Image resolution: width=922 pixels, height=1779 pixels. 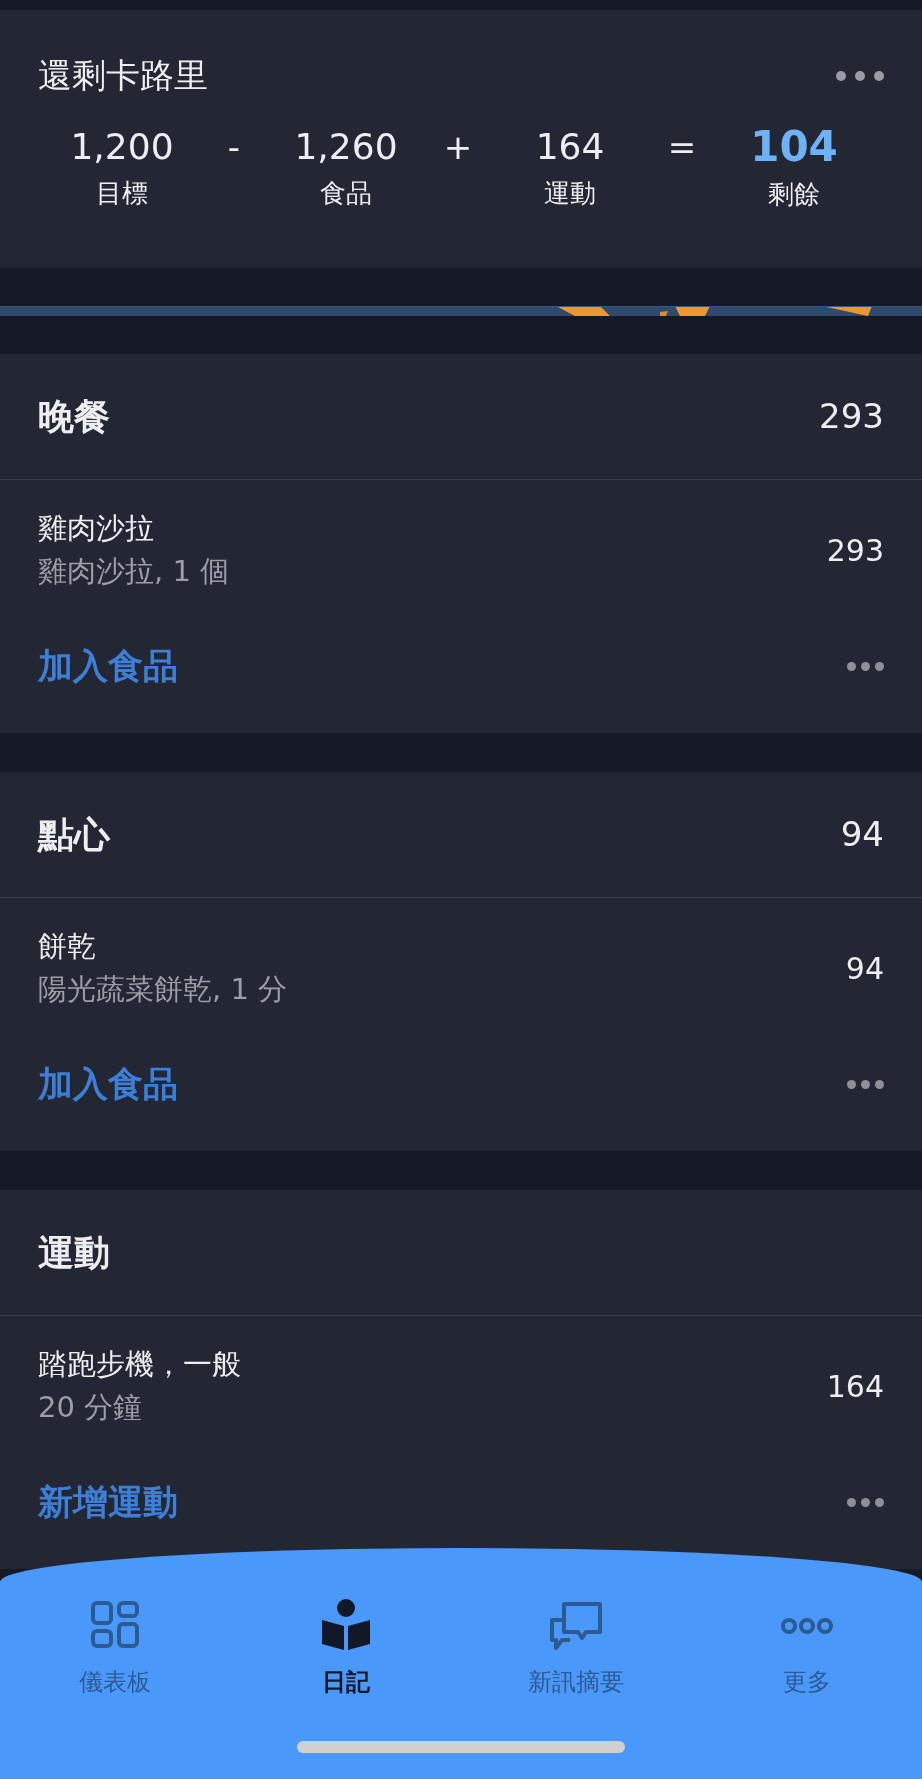 What do you see at coordinates (108, 1502) in the screenshot?
I see `add-link: 新增運動` at bounding box center [108, 1502].